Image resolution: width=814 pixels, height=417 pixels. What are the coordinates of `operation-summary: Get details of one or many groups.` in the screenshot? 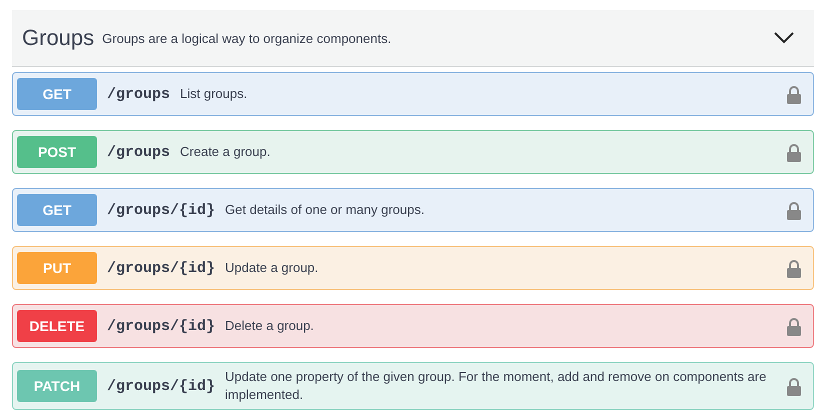 It's located at (325, 209).